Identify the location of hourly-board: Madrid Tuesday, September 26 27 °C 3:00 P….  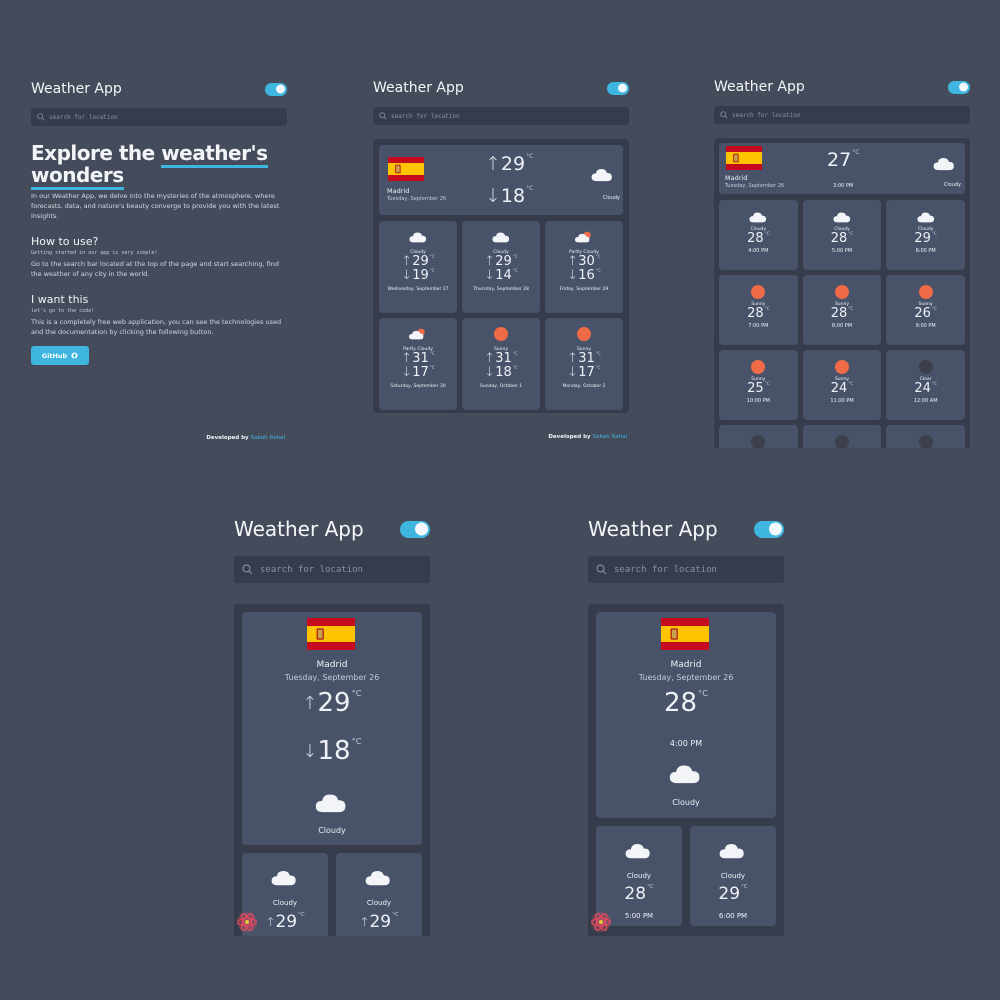
(842, 293).